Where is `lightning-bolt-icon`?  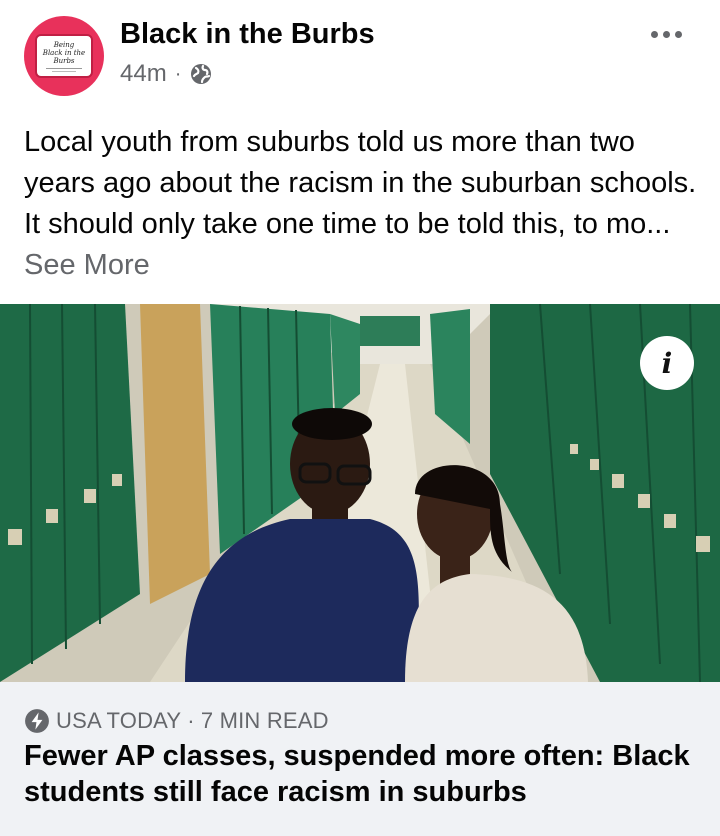 lightning-bolt-icon is located at coordinates (37, 721).